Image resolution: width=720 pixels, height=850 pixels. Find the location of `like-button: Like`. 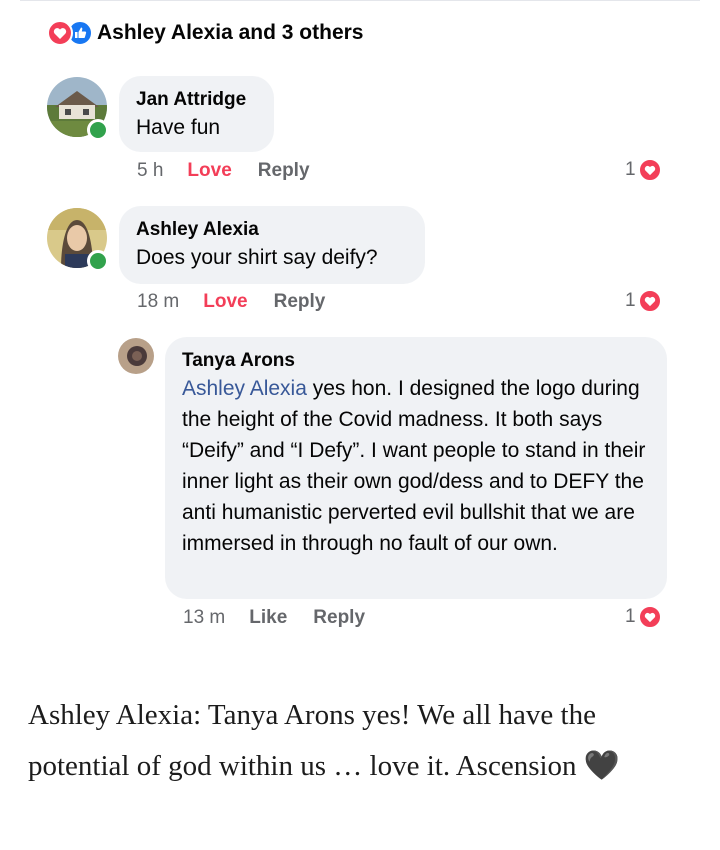

like-button: Like is located at coordinates (268, 618).